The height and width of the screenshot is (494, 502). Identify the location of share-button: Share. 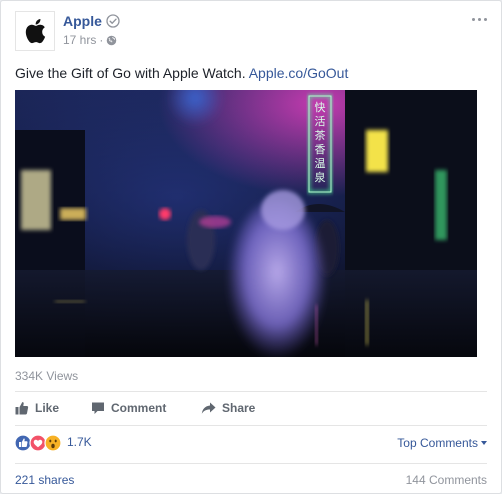
(228, 408).